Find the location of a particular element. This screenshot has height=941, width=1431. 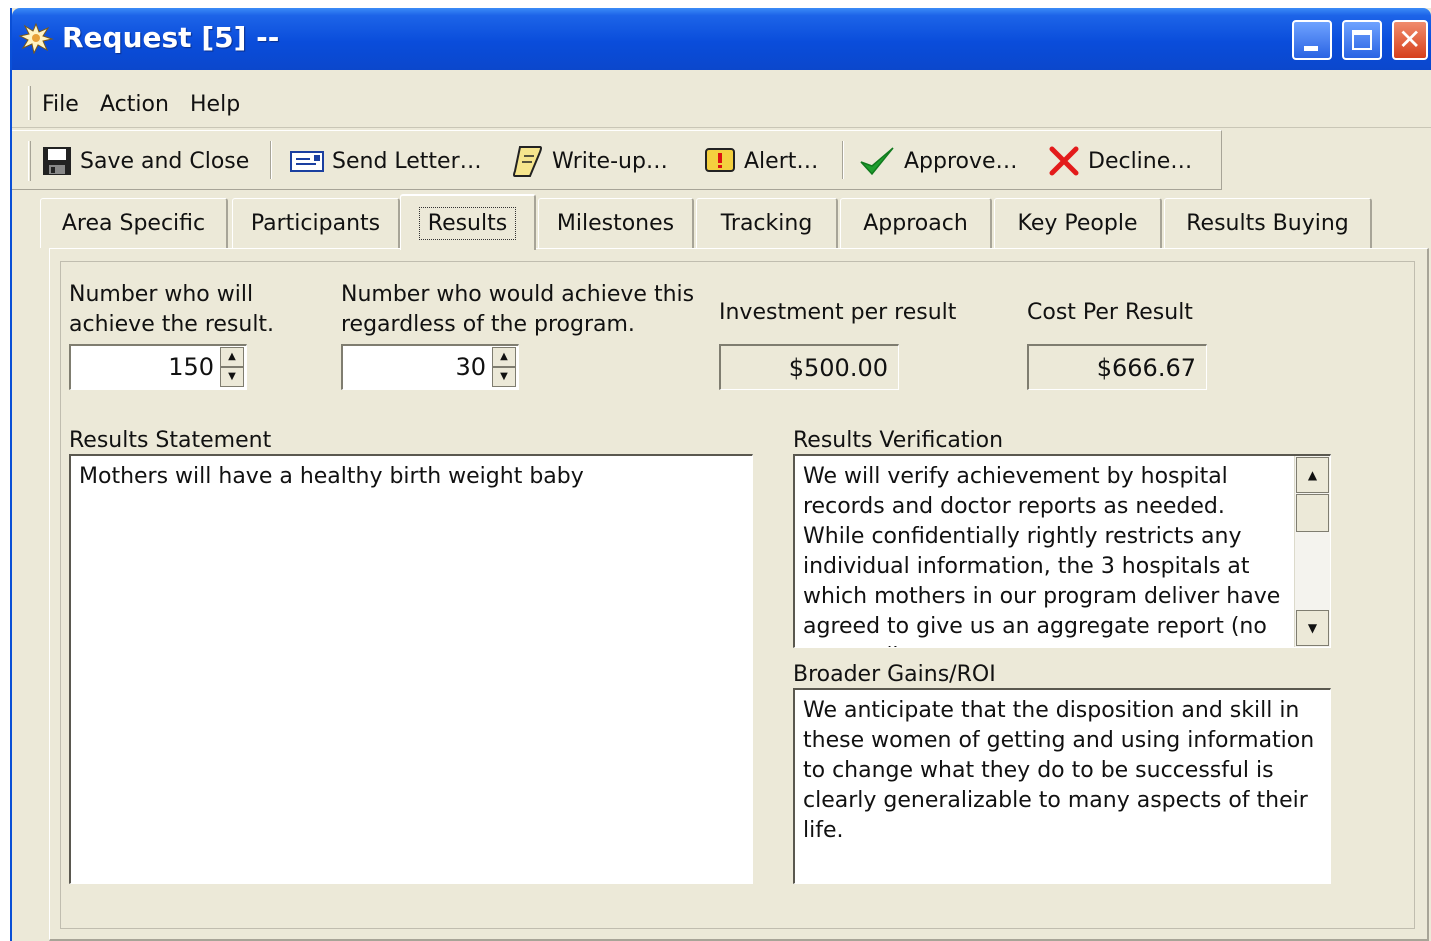

tab-label: Milestones is located at coordinates (615, 223).